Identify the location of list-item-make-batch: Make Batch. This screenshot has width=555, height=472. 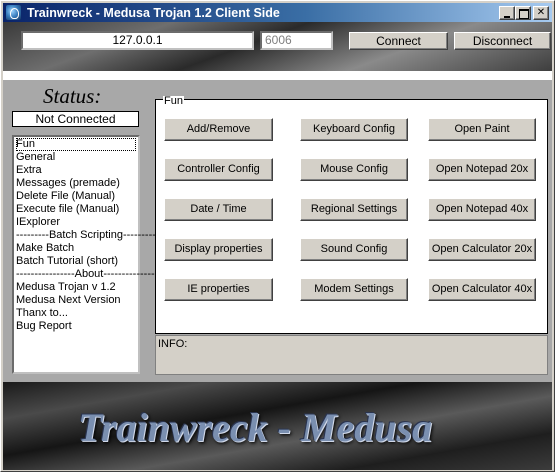
(77, 248).